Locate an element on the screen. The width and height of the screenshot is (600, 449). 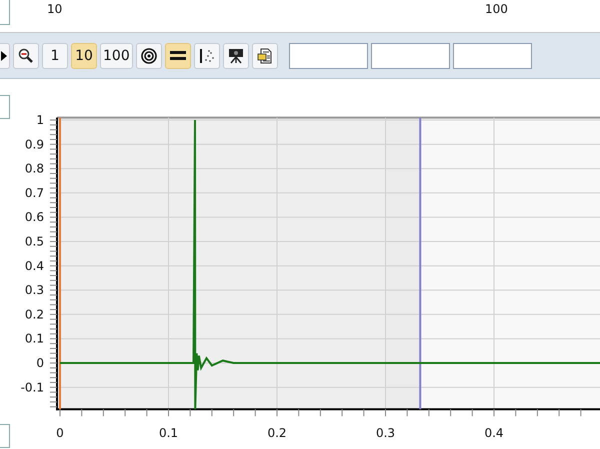
document-icon is located at coordinates (264, 56).